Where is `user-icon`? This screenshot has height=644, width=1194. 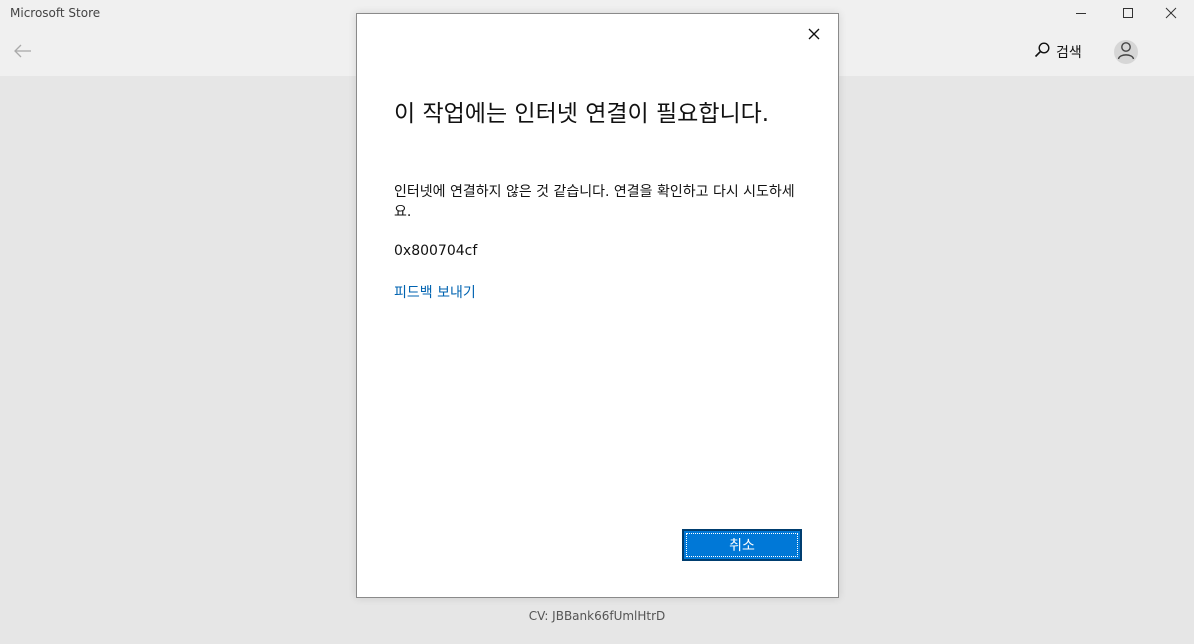
user-icon is located at coordinates (1126, 52).